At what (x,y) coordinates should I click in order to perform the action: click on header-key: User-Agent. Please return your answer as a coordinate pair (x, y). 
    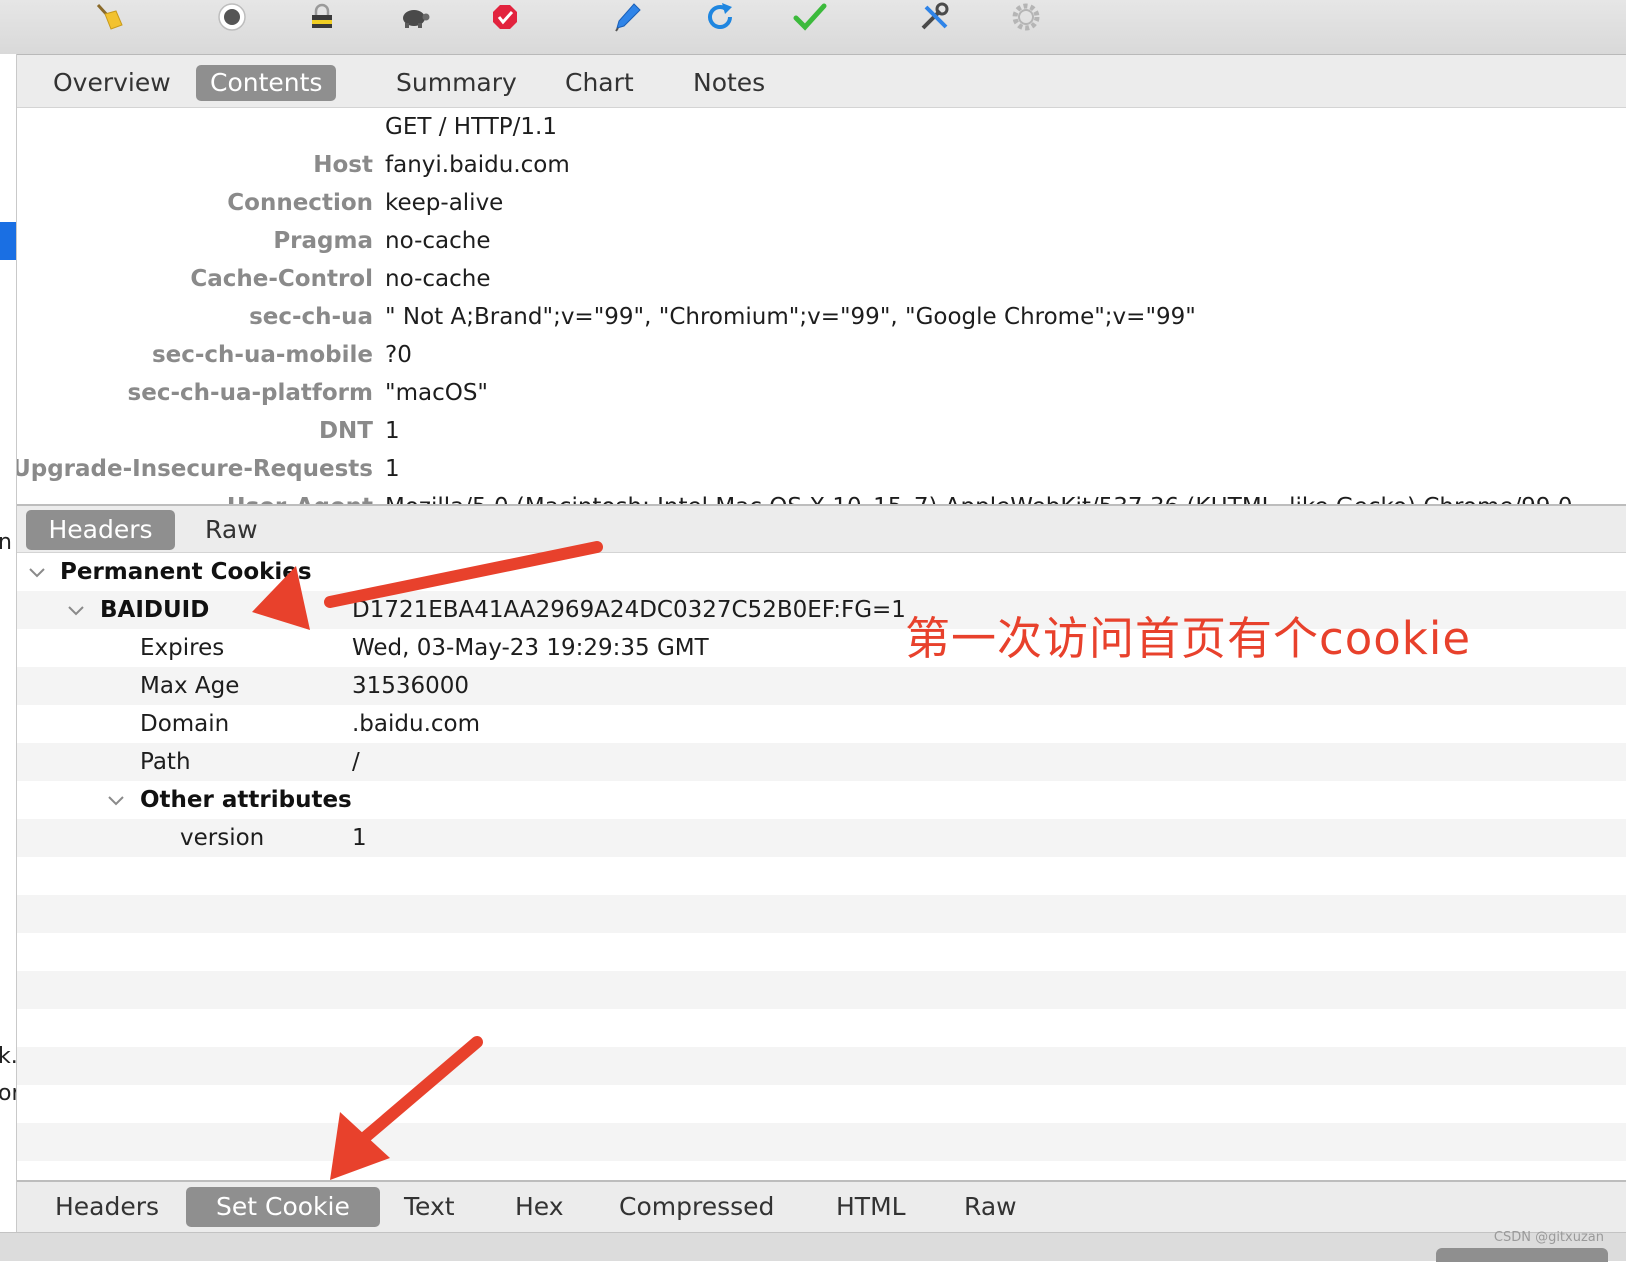
    Looking at the image, I should click on (300, 496).